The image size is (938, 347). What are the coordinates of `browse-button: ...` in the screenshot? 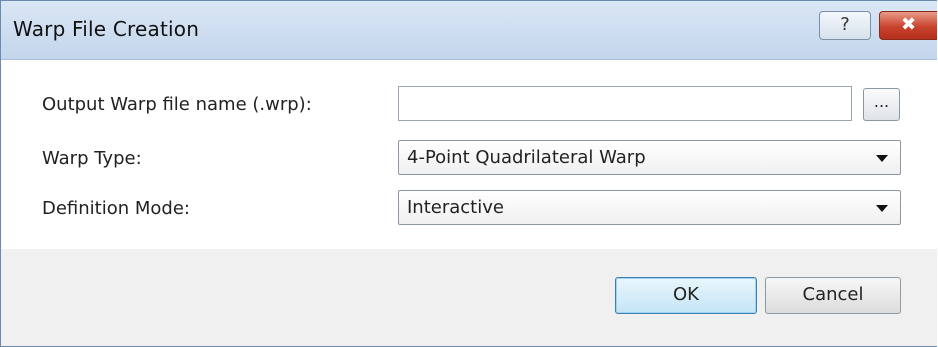 It's located at (881, 104).